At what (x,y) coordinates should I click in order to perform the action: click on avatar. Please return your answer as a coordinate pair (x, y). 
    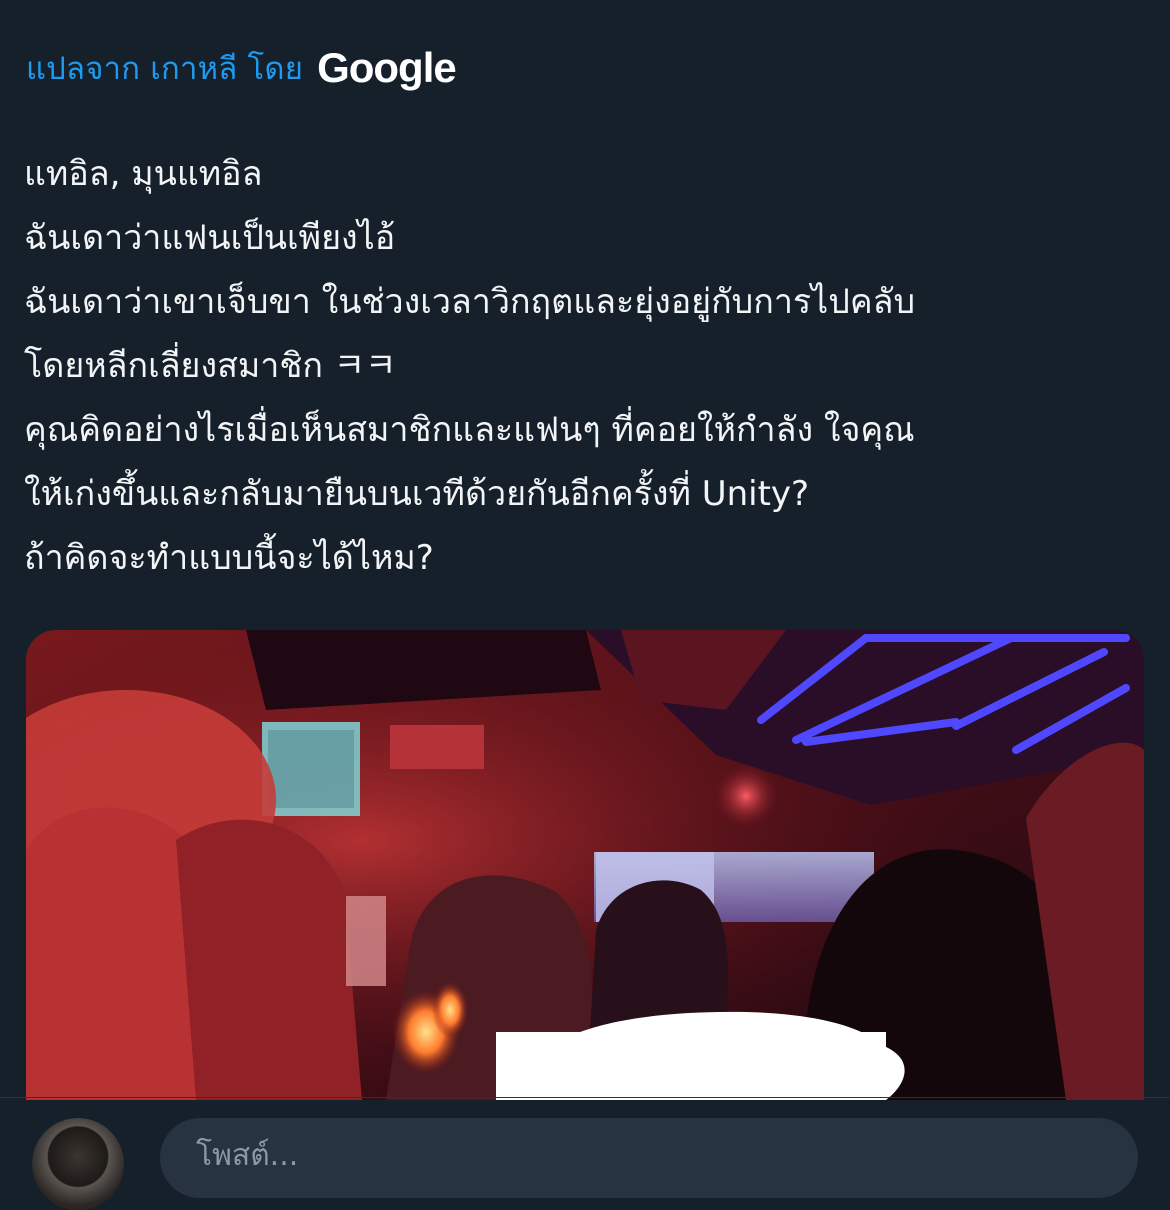
    Looking at the image, I should click on (78, 1164).